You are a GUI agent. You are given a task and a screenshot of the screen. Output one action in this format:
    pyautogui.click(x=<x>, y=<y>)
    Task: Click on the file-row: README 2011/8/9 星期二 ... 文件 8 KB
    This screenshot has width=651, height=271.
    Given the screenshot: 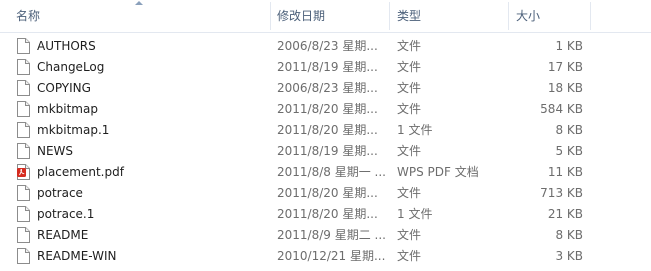 What is the action you would take?
    pyautogui.click(x=325, y=235)
    